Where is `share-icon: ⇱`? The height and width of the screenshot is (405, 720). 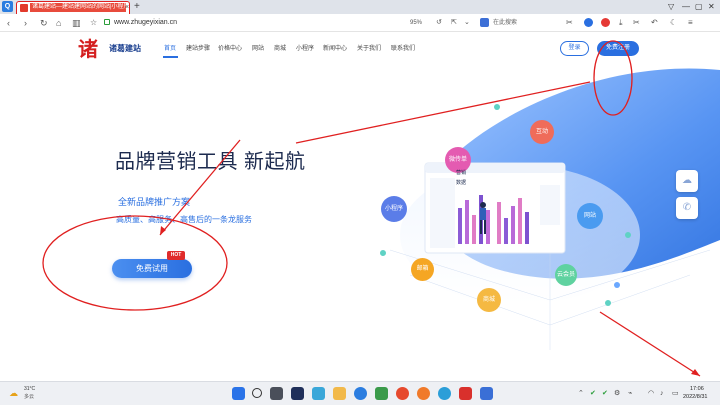
share-icon: ⇱ is located at coordinates (454, 23).